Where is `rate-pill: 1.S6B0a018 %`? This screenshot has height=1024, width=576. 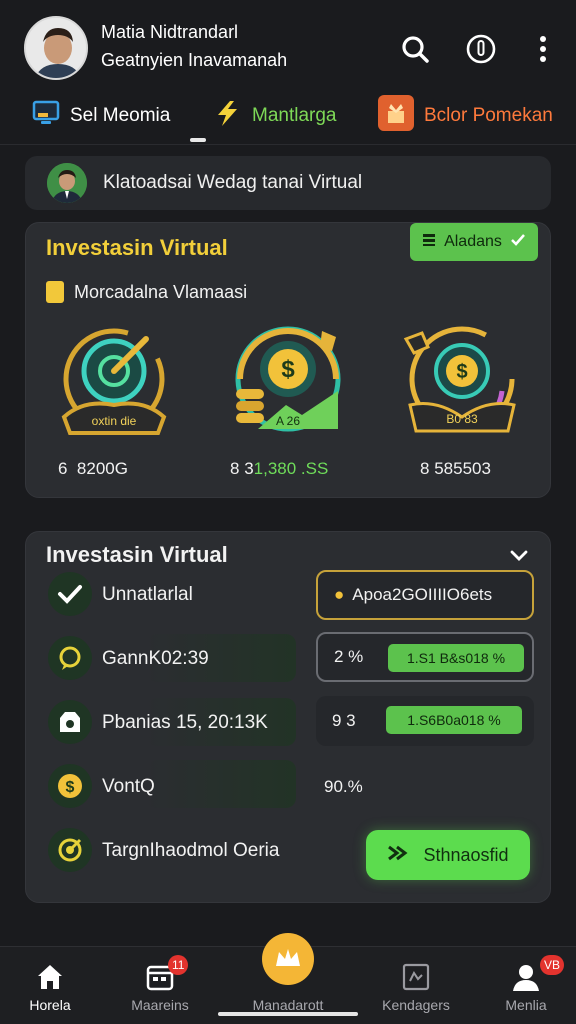 rate-pill: 1.S6B0a018 % is located at coordinates (454, 720).